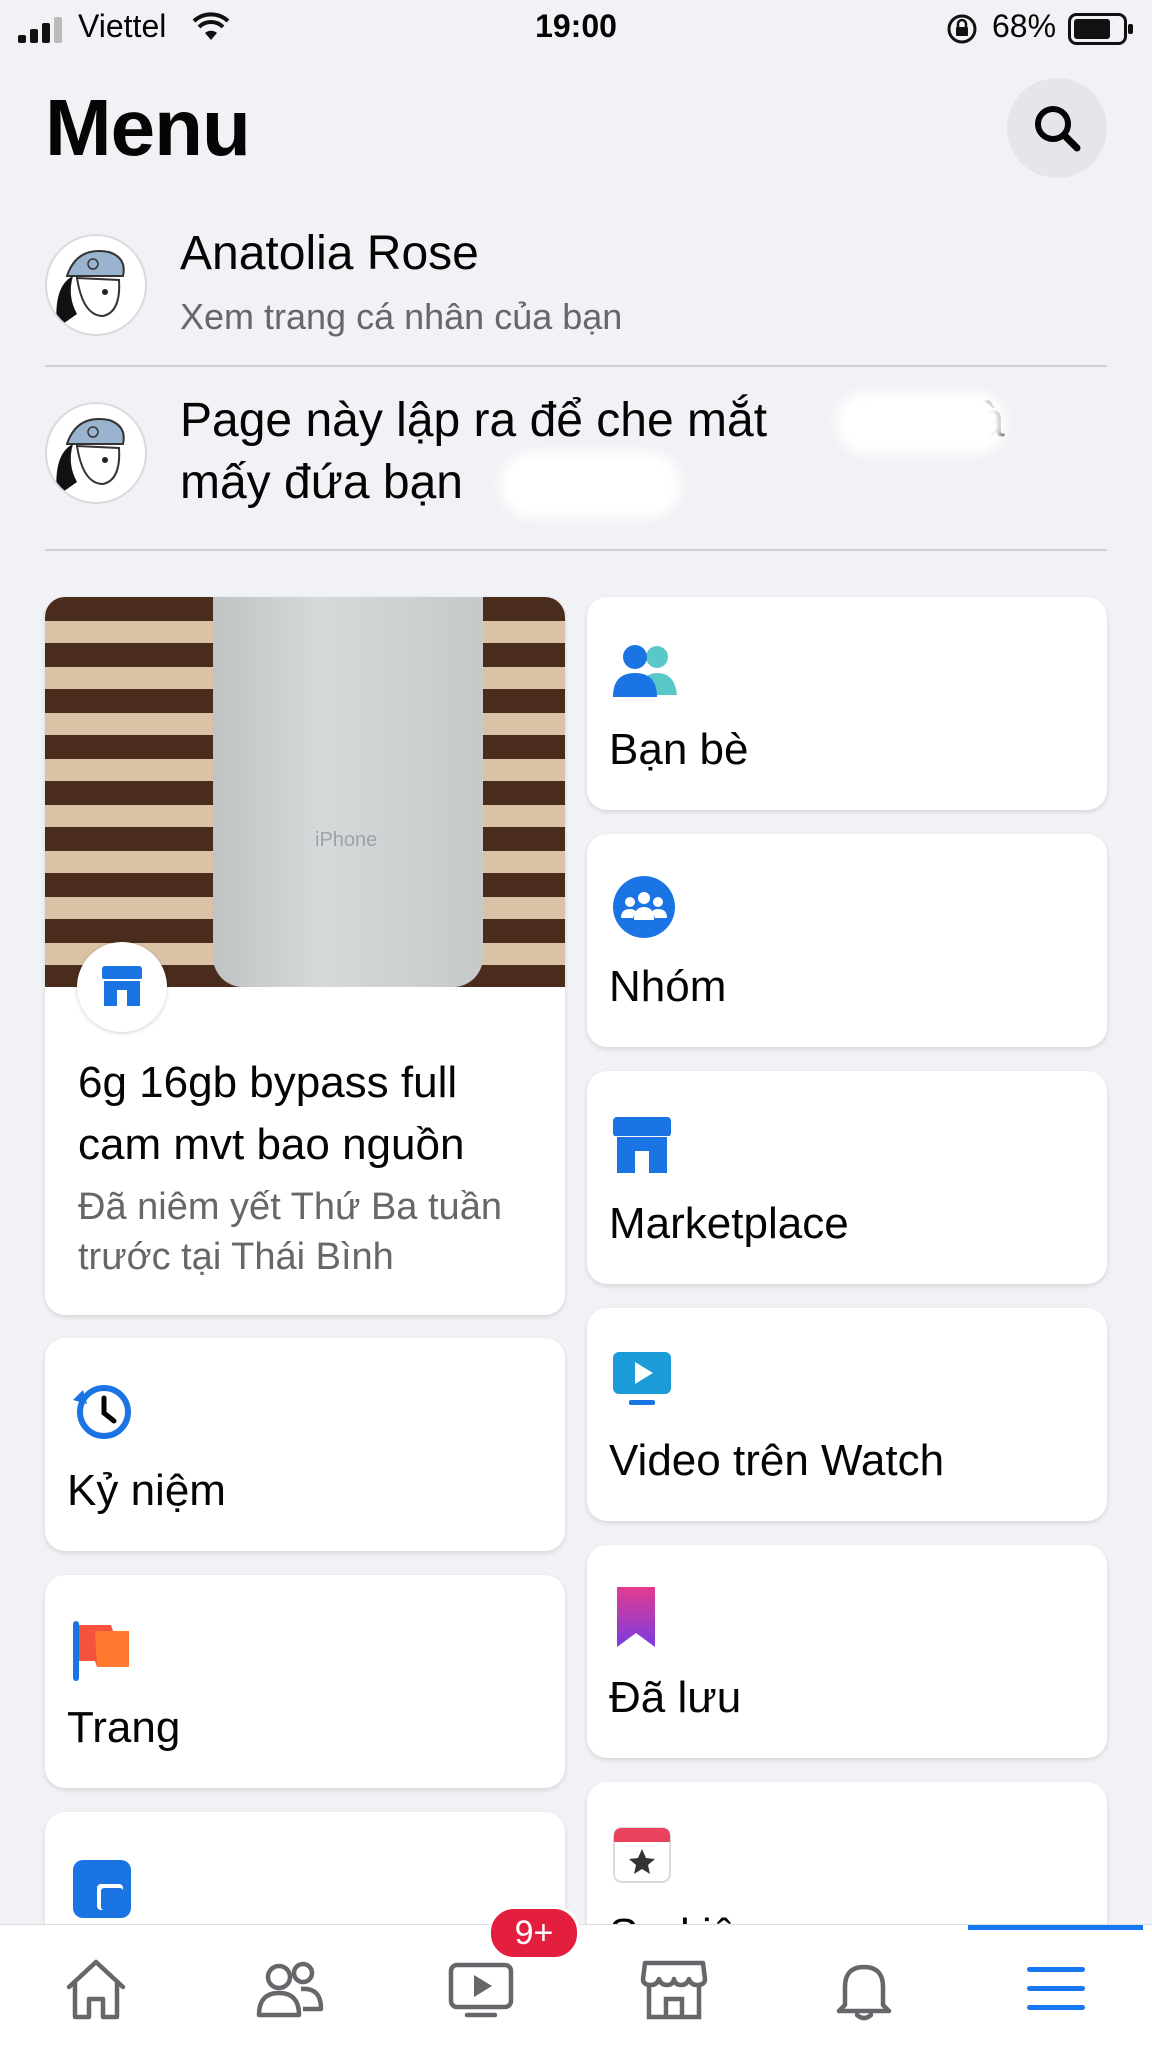 The image size is (1152, 2049). What do you see at coordinates (1024, 26) in the screenshot?
I see `battery-percentage: 68%` at bounding box center [1024, 26].